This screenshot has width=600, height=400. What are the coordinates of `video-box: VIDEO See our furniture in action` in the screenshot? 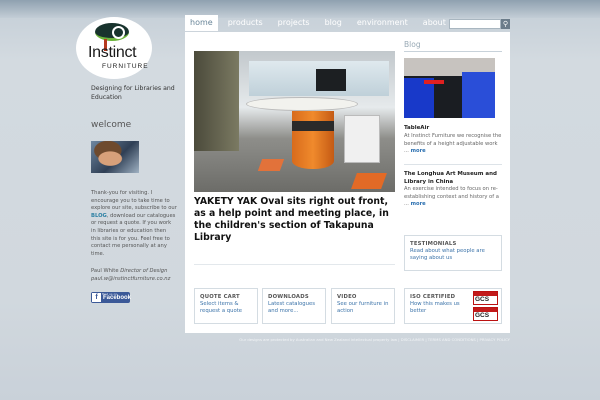 It's located at (363, 306).